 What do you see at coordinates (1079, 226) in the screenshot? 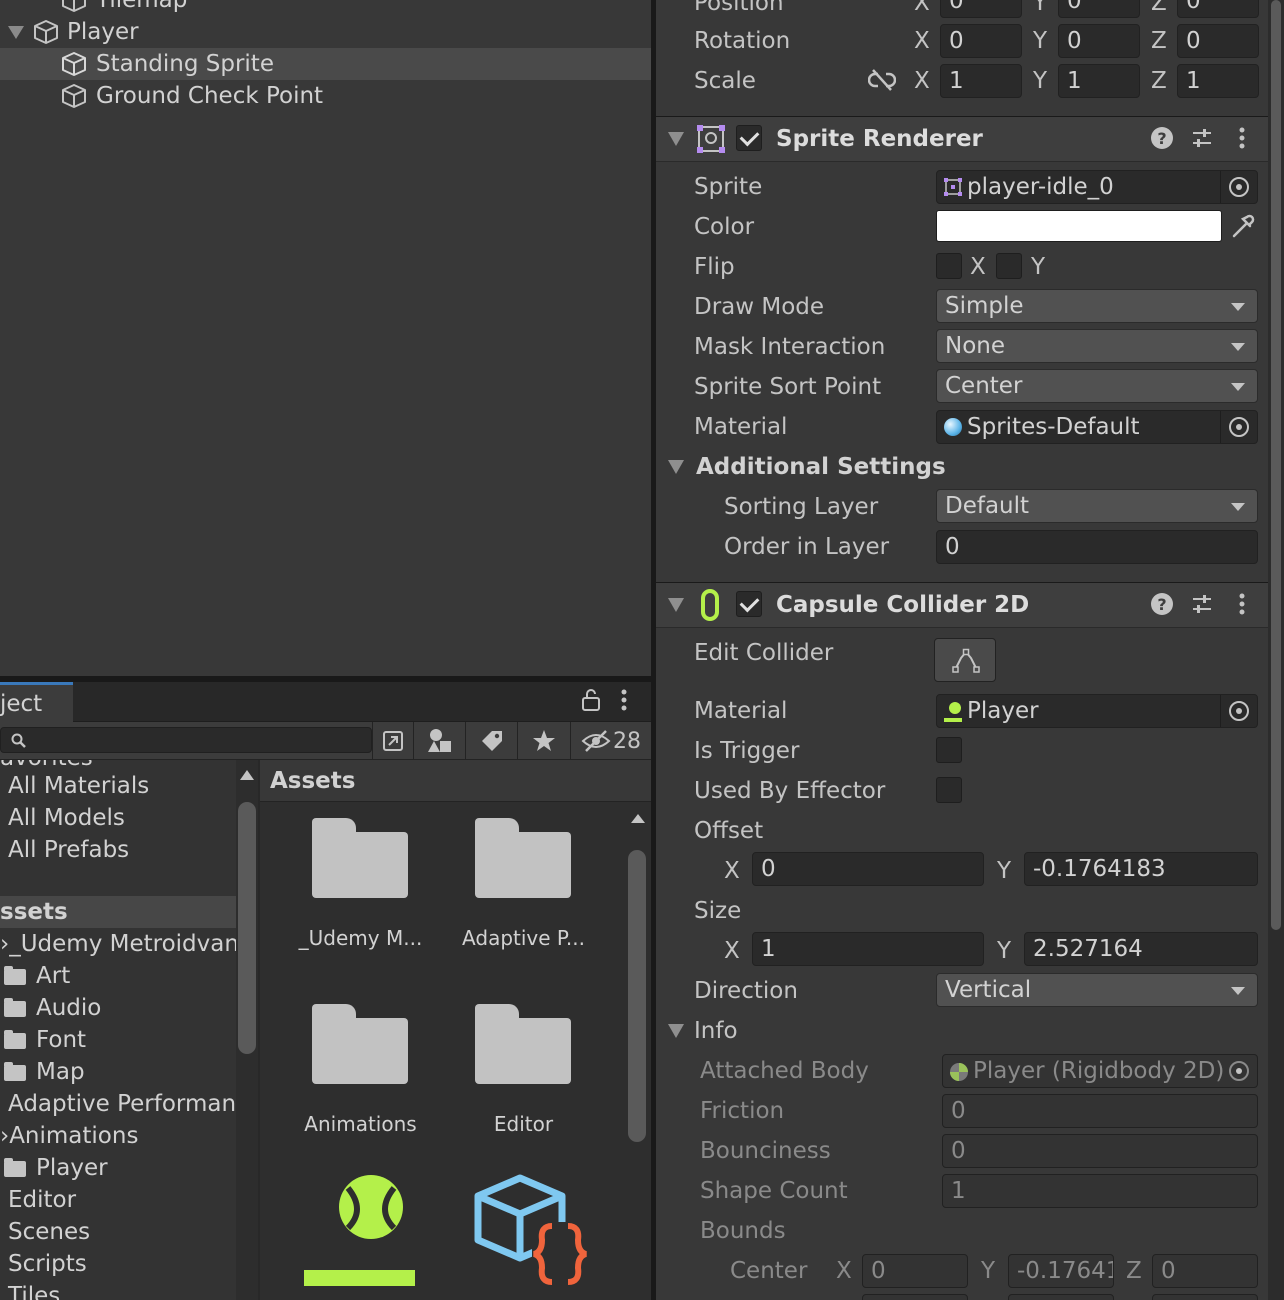
I see `color-swatch` at bounding box center [1079, 226].